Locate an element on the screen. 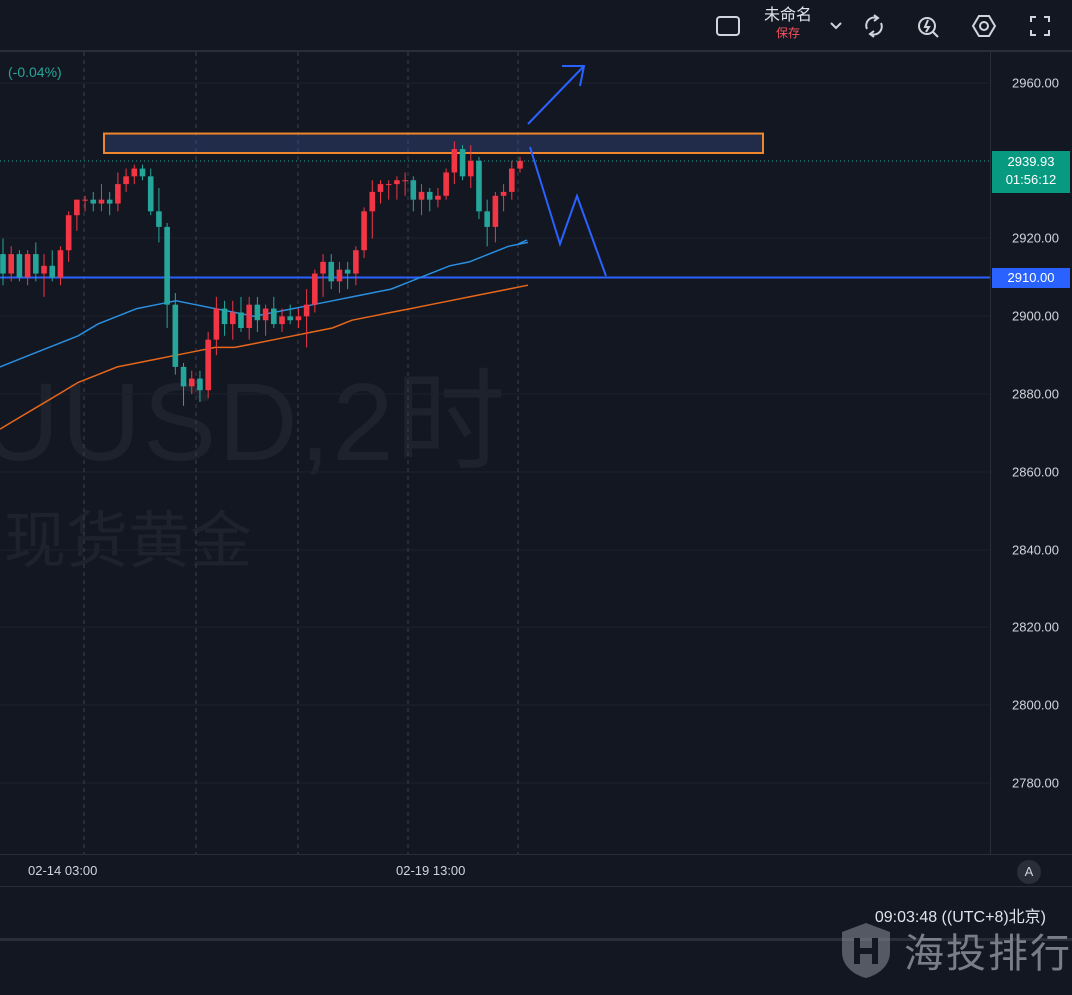 This screenshot has width=1072, height=995. current-price: 2939.93 is located at coordinates (1031, 161).